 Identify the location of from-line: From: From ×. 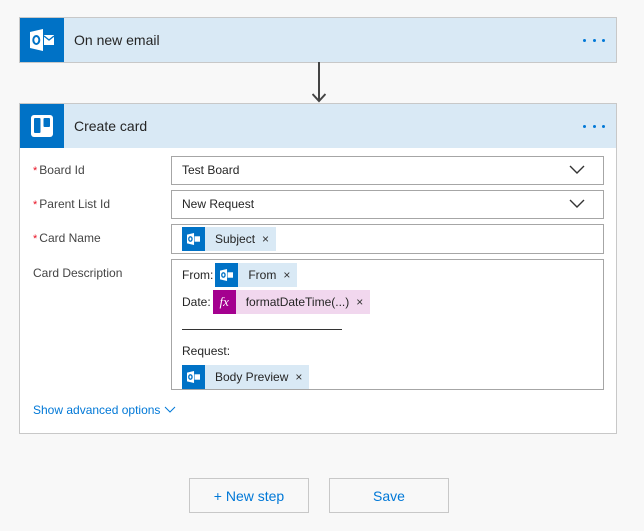
(240, 275).